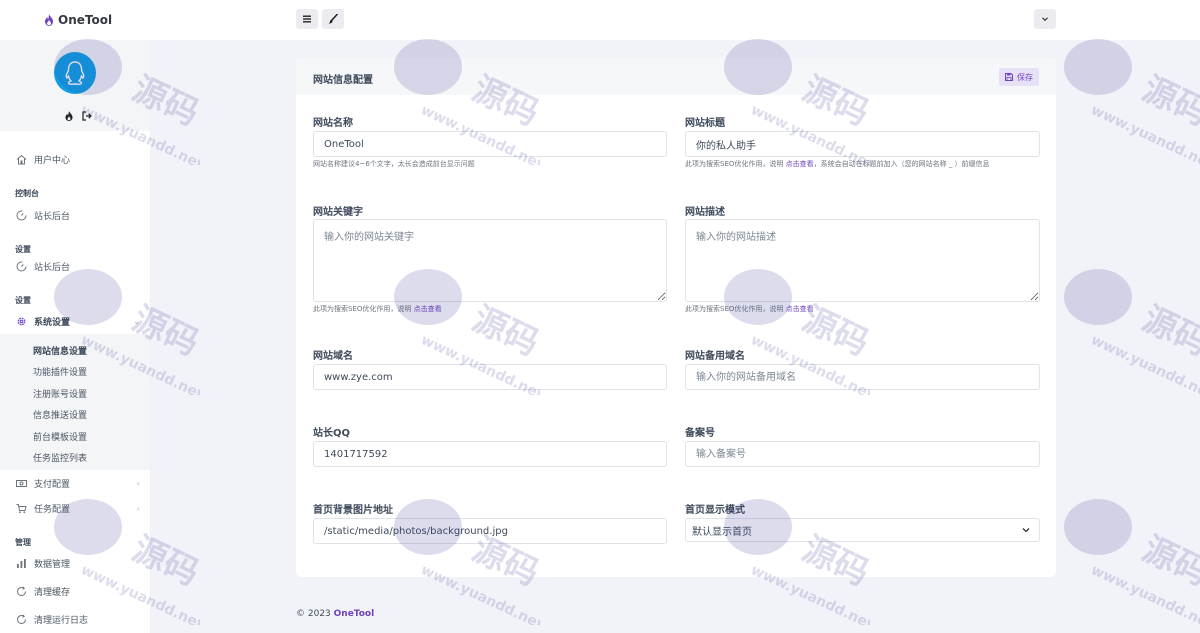  Describe the element at coordinates (52, 484) in the screenshot. I see `sidebar-item-label: 支付配置` at that location.